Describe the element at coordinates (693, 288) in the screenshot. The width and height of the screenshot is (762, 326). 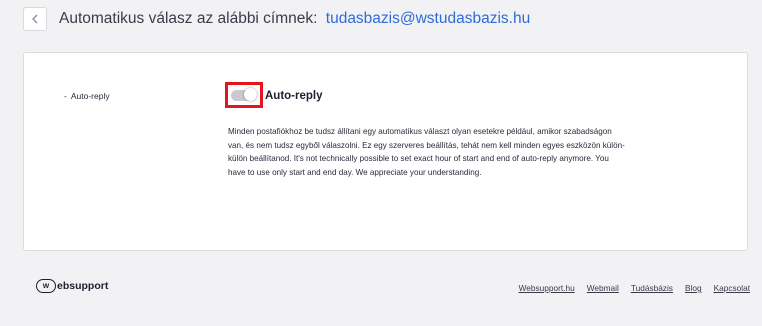
I see `footer-link-blog: Blog` at that location.